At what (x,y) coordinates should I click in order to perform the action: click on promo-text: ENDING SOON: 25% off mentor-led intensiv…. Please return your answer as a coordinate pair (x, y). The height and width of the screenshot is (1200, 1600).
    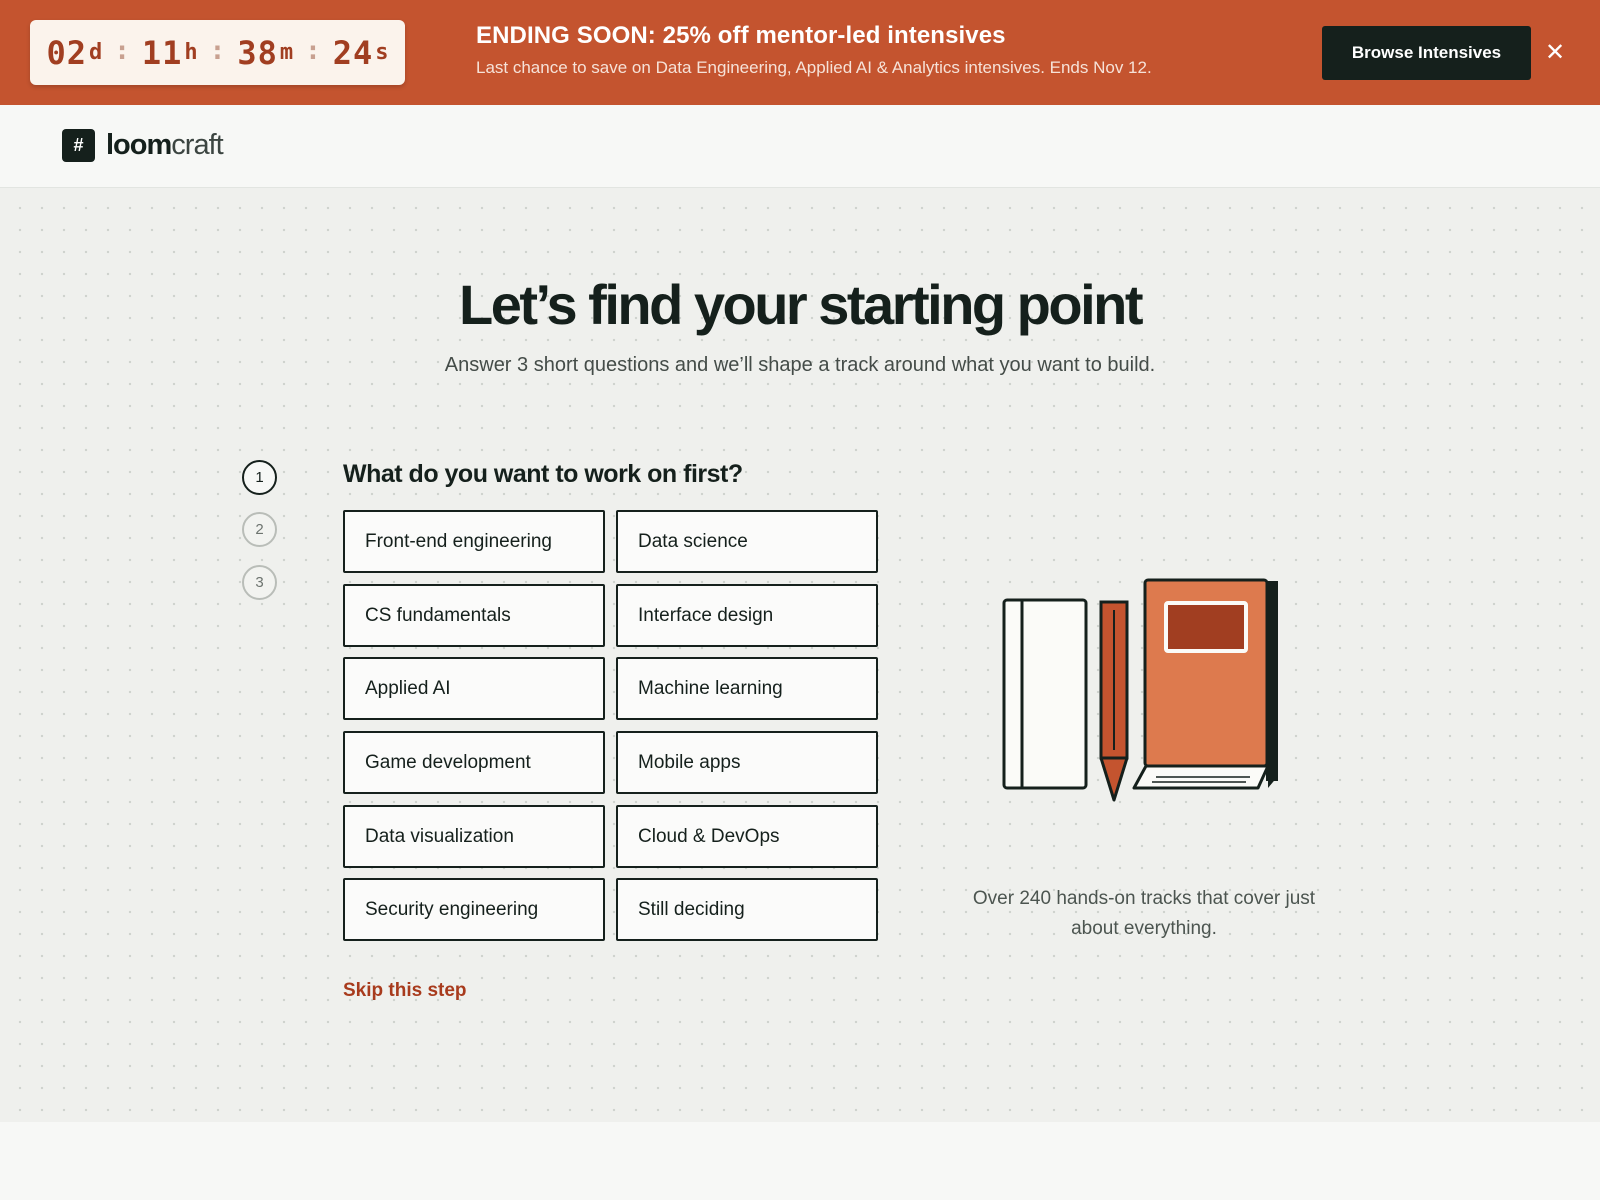
    Looking at the image, I should click on (814, 50).